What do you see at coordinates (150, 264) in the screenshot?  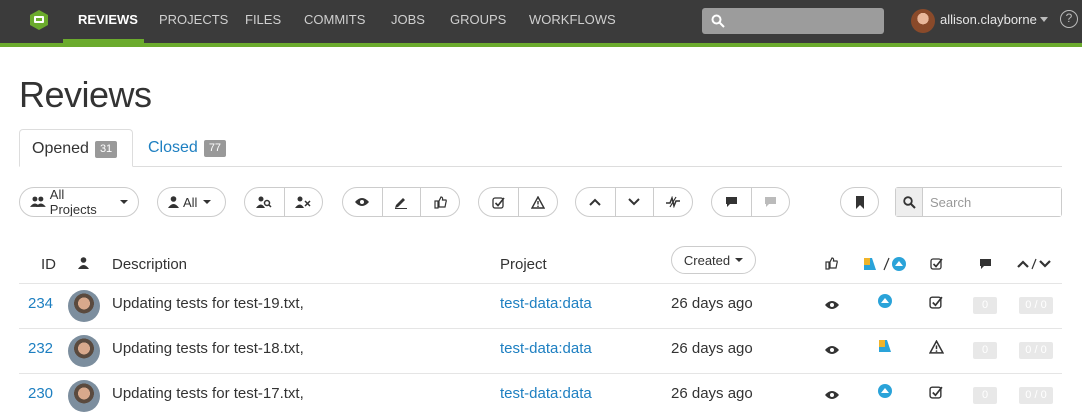 I see `column-header-description: Description` at bounding box center [150, 264].